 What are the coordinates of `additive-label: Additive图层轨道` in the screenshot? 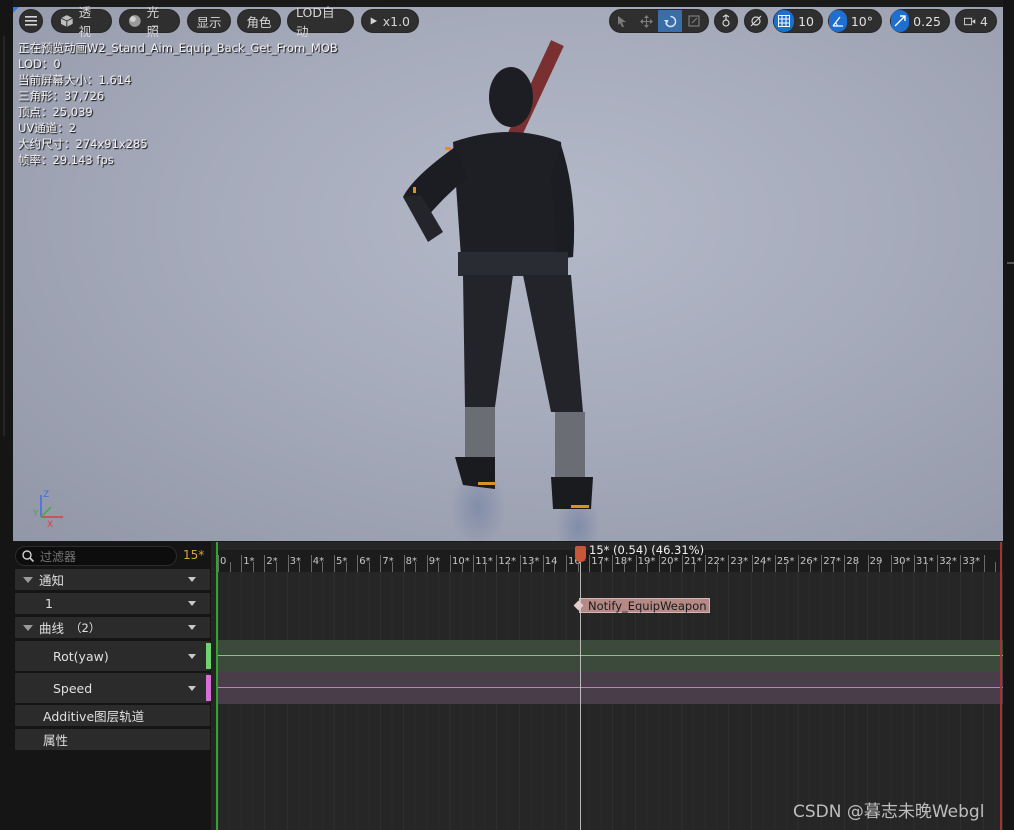 It's located at (94, 716).